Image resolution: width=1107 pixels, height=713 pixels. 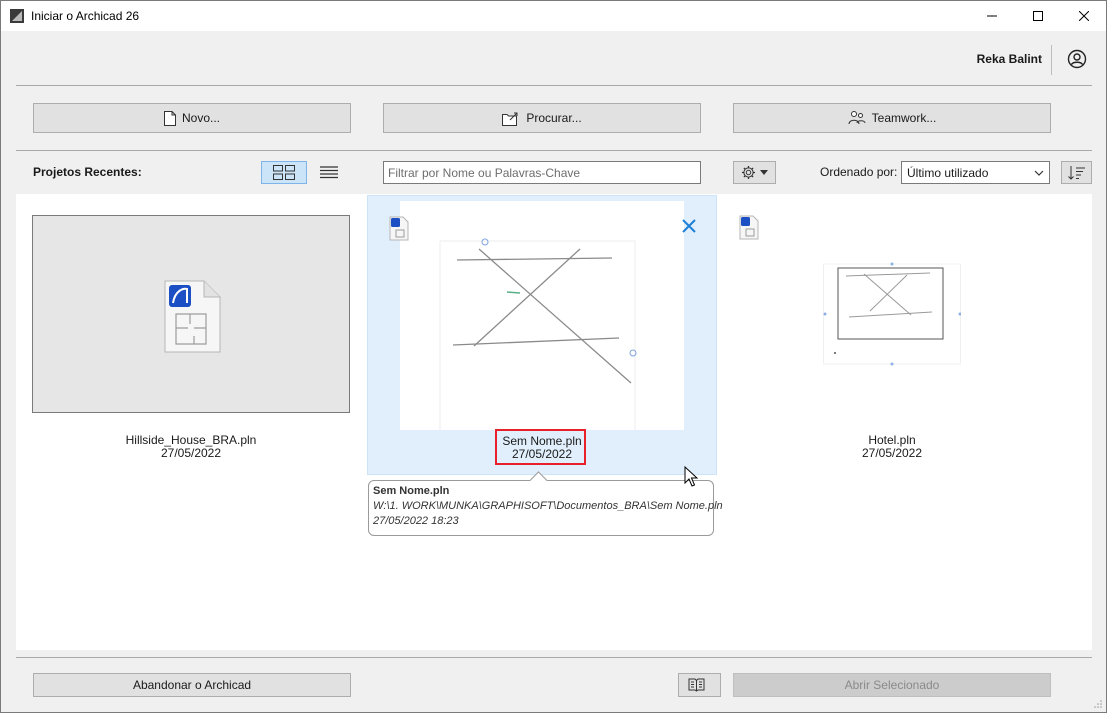 What do you see at coordinates (540, 447) in the screenshot?
I see `name-highlight-box` at bounding box center [540, 447].